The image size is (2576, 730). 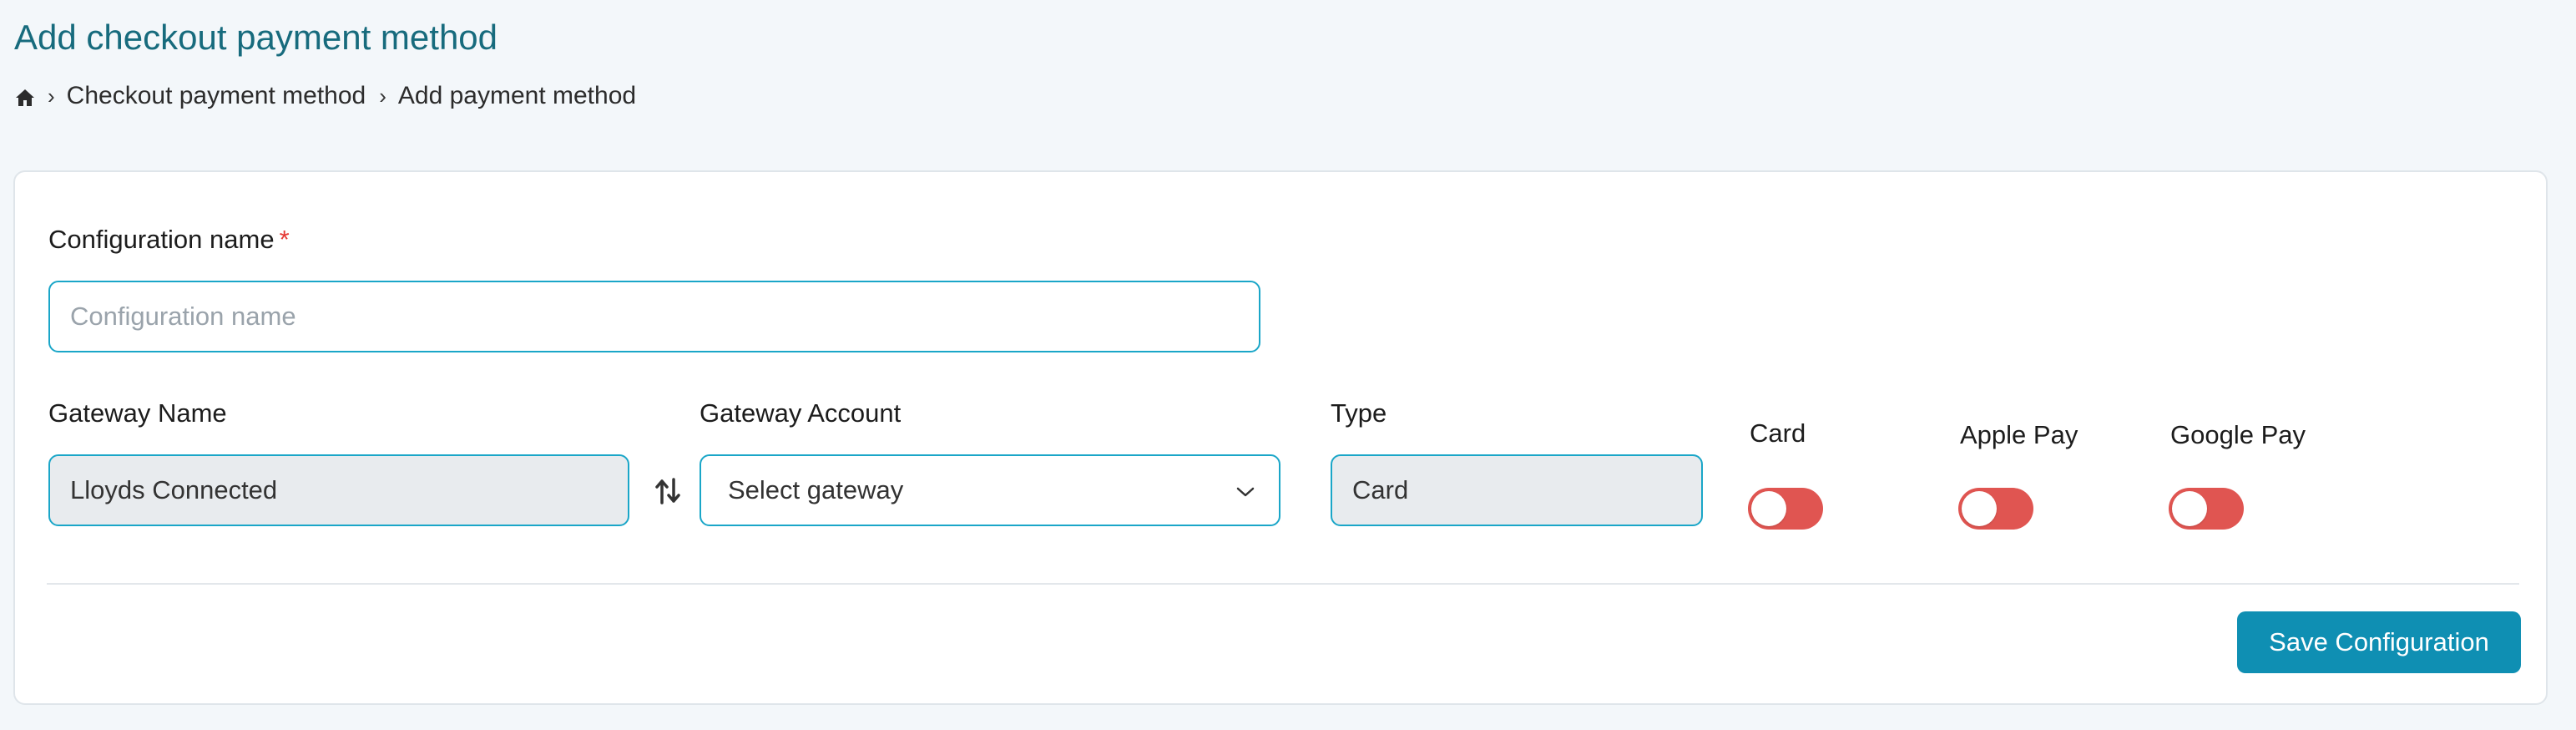 I want to click on gateway-account-selected-value: Select gateway, so click(x=816, y=490).